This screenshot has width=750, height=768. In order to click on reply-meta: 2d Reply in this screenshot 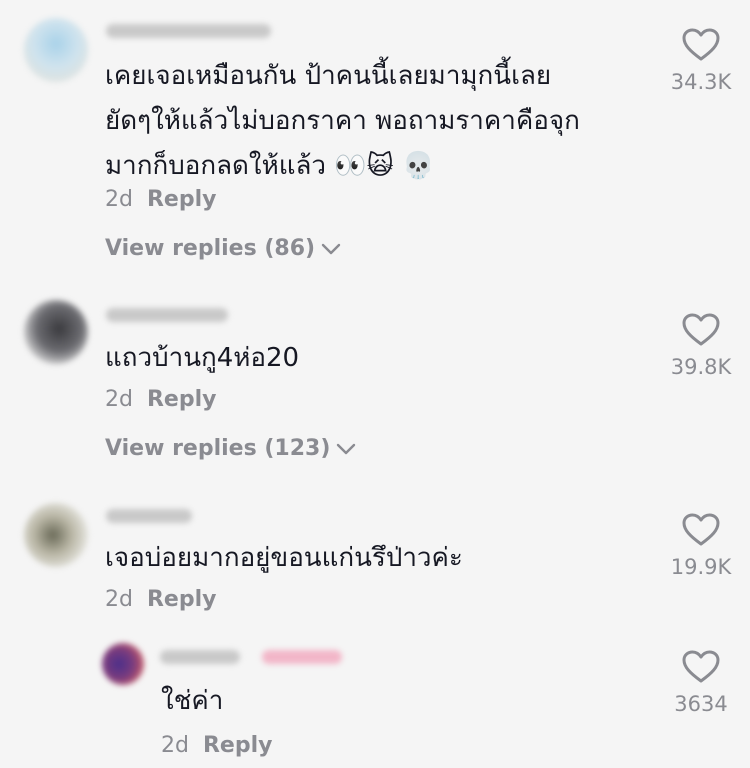, I will do `click(216, 745)`.